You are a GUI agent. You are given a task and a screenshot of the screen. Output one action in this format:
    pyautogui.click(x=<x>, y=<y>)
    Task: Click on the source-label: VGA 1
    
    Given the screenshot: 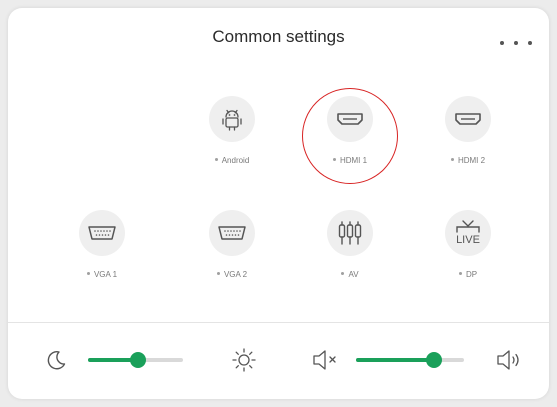 What is the action you would take?
    pyautogui.click(x=102, y=274)
    